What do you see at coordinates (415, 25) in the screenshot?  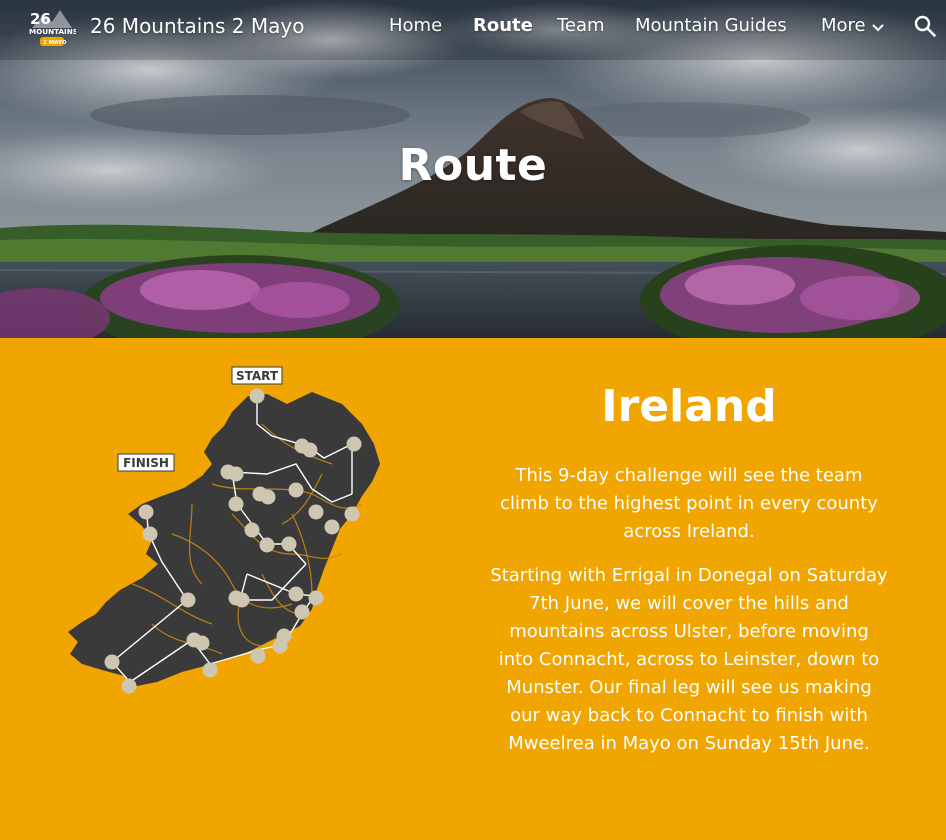 I see `nav-home: Home` at bounding box center [415, 25].